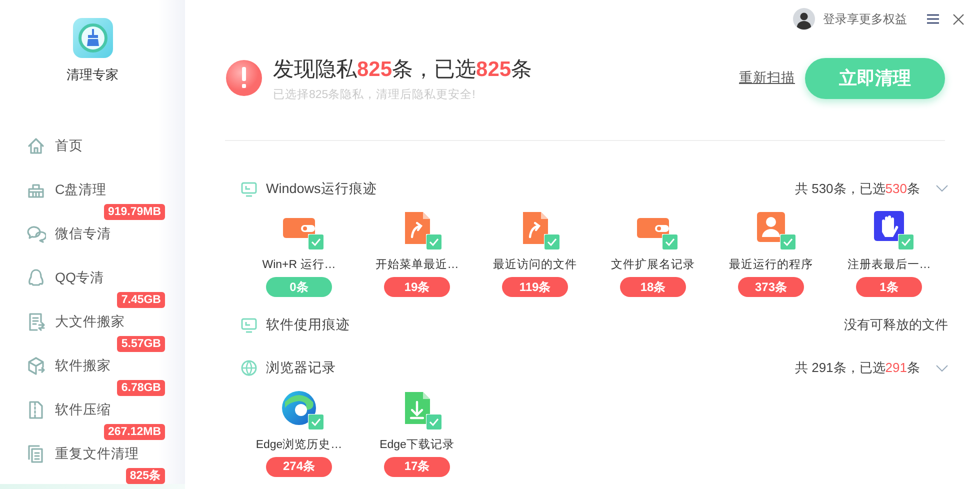 The width and height of the screenshot is (978, 489). I want to click on doc-icon, so click(36, 322).